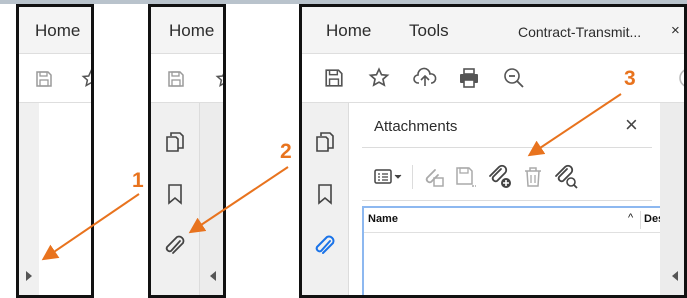  What do you see at coordinates (682, 78) in the screenshot?
I see `more-tools-icon` at bounding box center [682, 78].